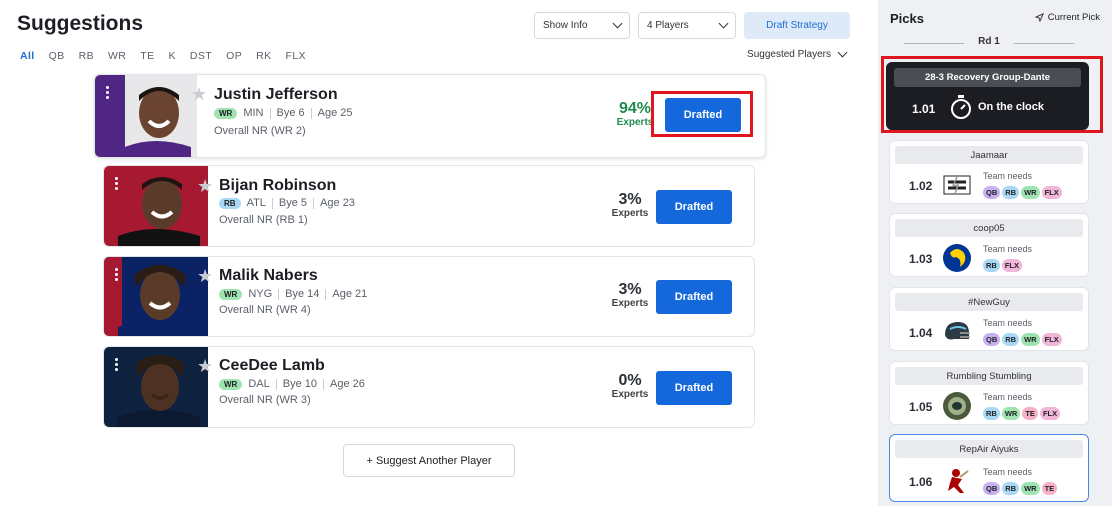  Describe the element at coordinates (789, 54) in the screenshot. I see `suggested-players-label: Suggested Players` at that location.